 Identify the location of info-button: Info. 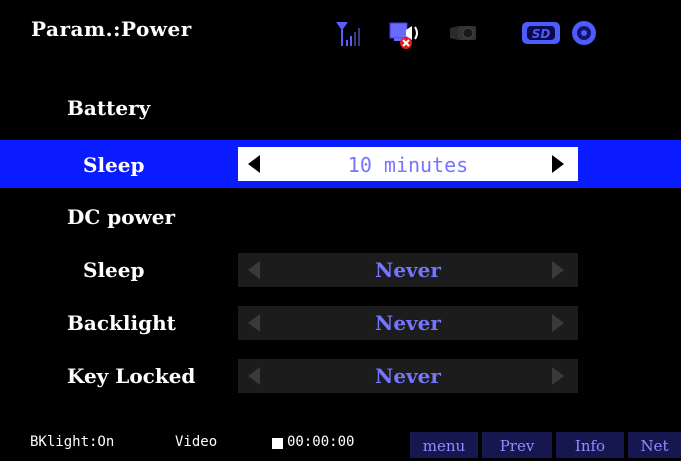
(590, 445).